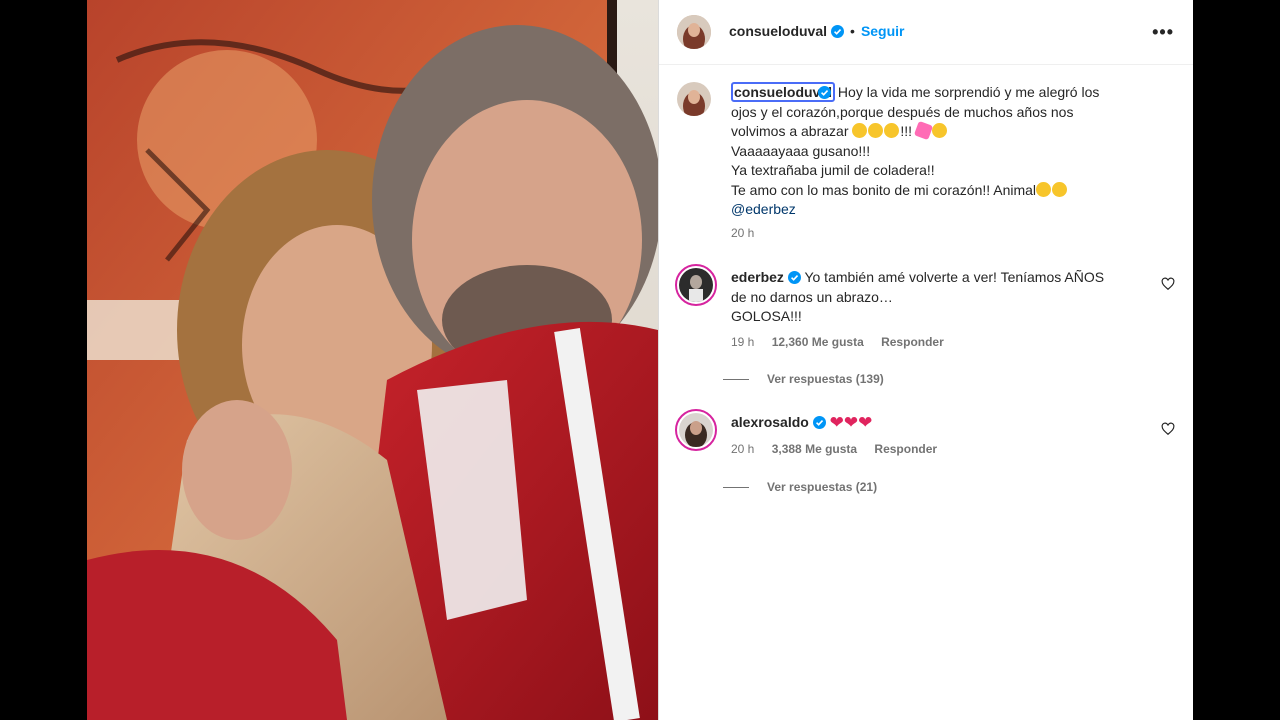  I want to click on comment-time: 20 h, so click(742, 449).